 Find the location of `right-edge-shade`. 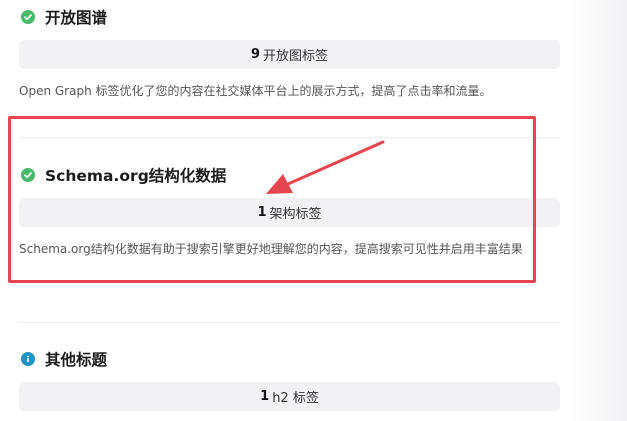

right-edge-shade is located at coordinates (597, 210).